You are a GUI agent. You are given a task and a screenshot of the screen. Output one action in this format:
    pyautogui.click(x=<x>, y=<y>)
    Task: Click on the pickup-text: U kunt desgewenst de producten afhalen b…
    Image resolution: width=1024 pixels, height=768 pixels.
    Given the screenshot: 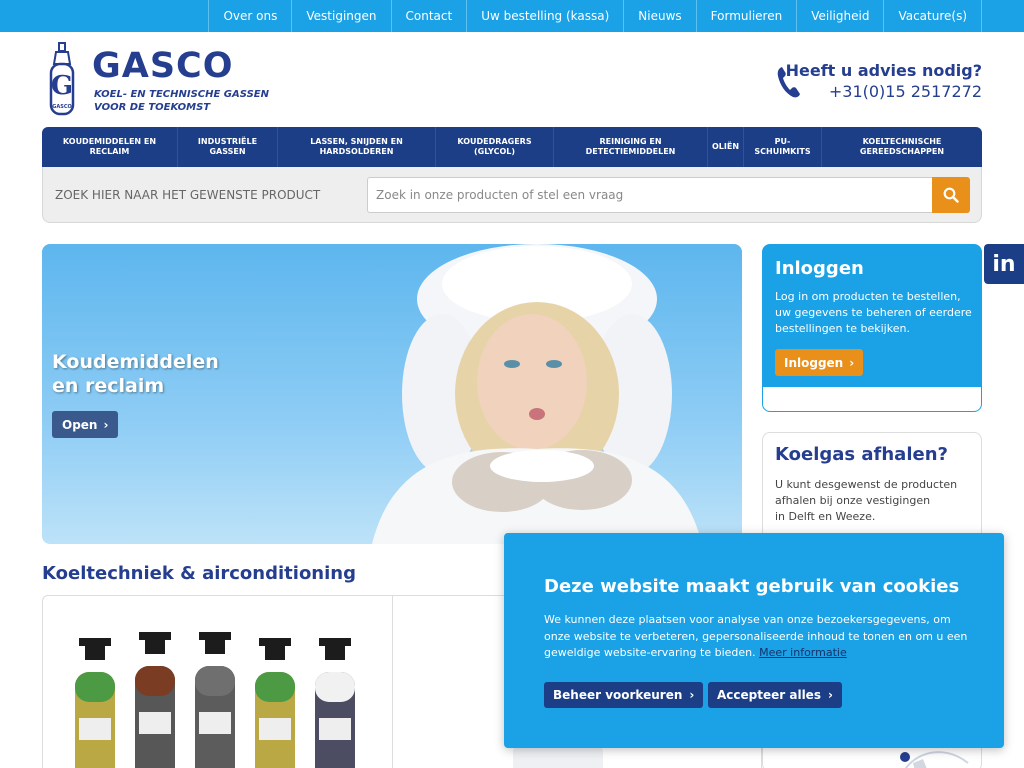 What is the action you would take?
    pyautogui.click(x=866, y=500)
    